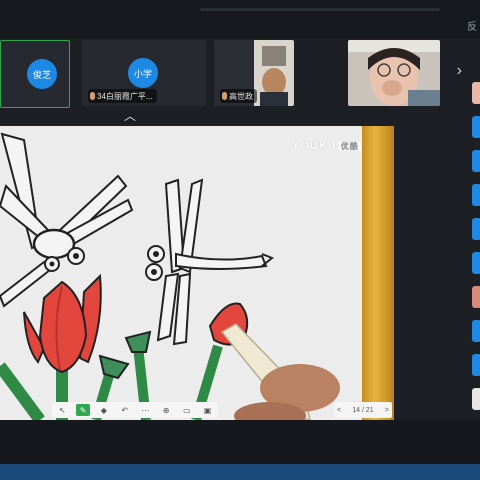 This screenshot has width=480, height=480. I want to click on watermark-tag: 优酷, so click(349, 146).